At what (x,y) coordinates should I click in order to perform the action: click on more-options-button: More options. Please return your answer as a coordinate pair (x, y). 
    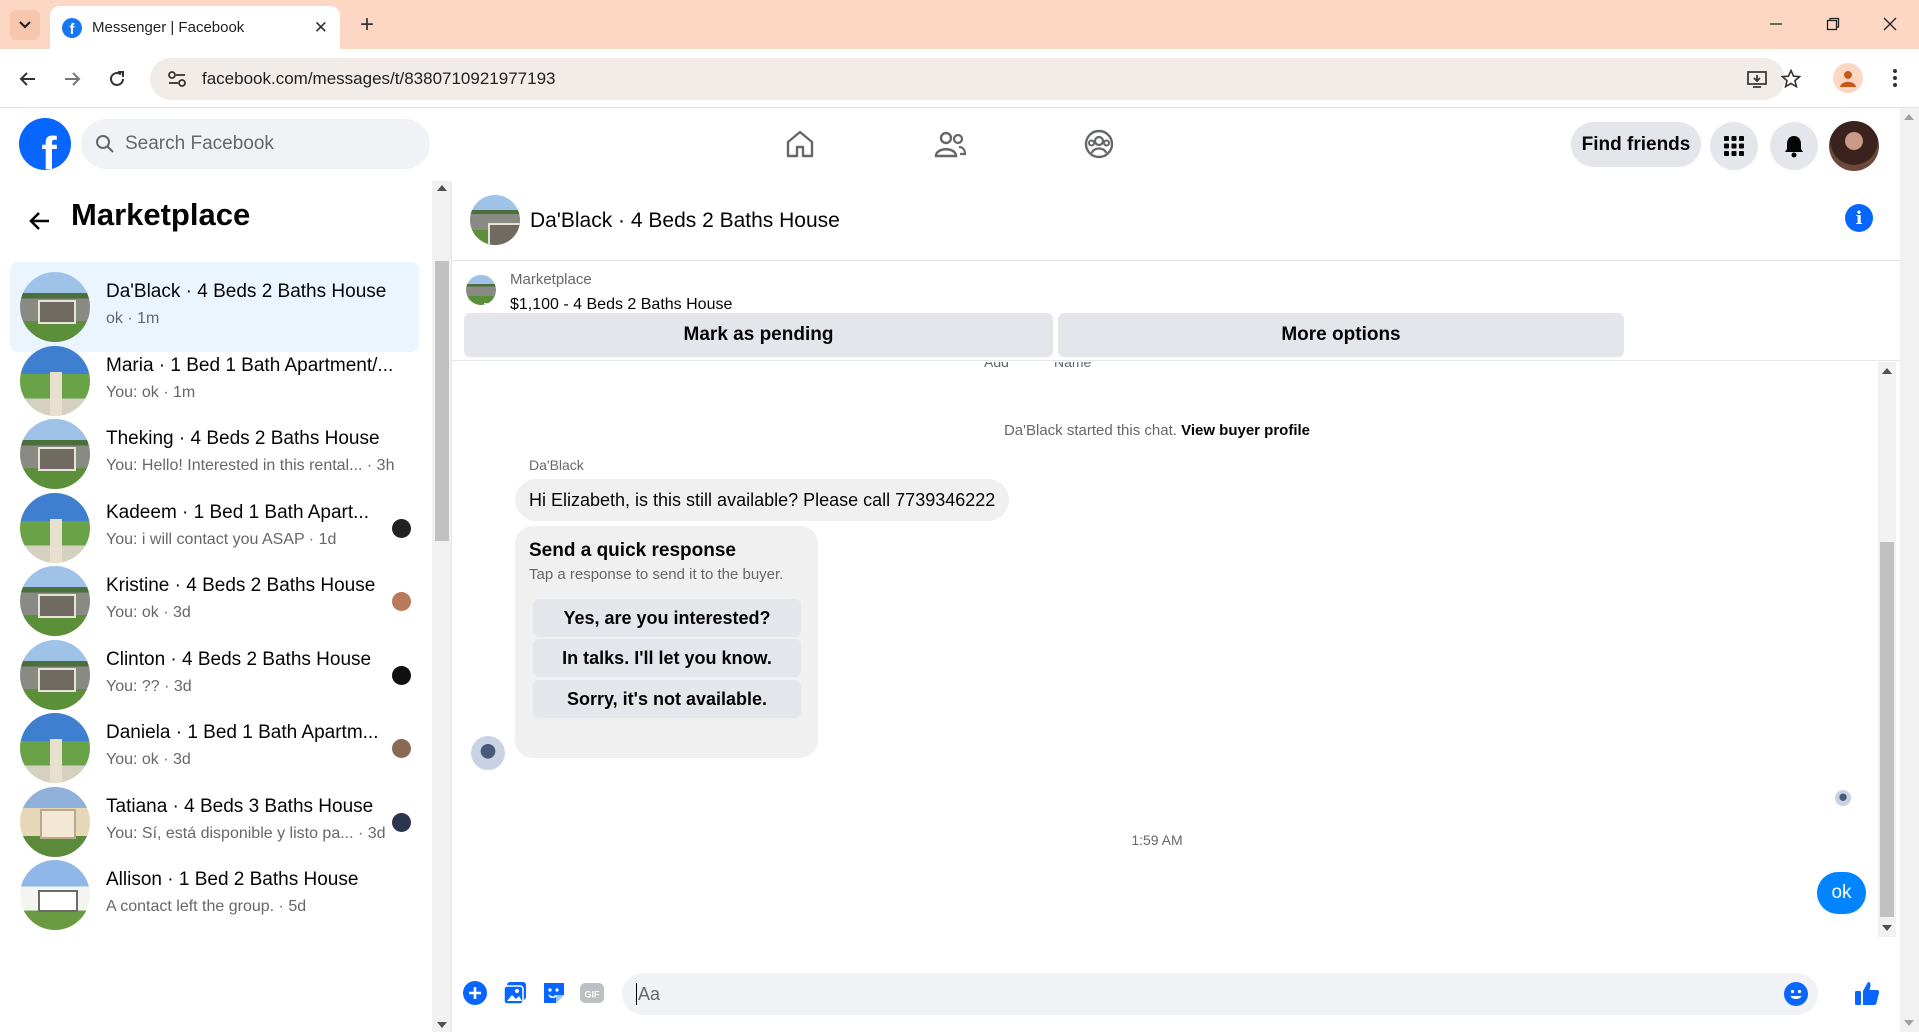
    Looking at the image, I should click on (1341, 335).